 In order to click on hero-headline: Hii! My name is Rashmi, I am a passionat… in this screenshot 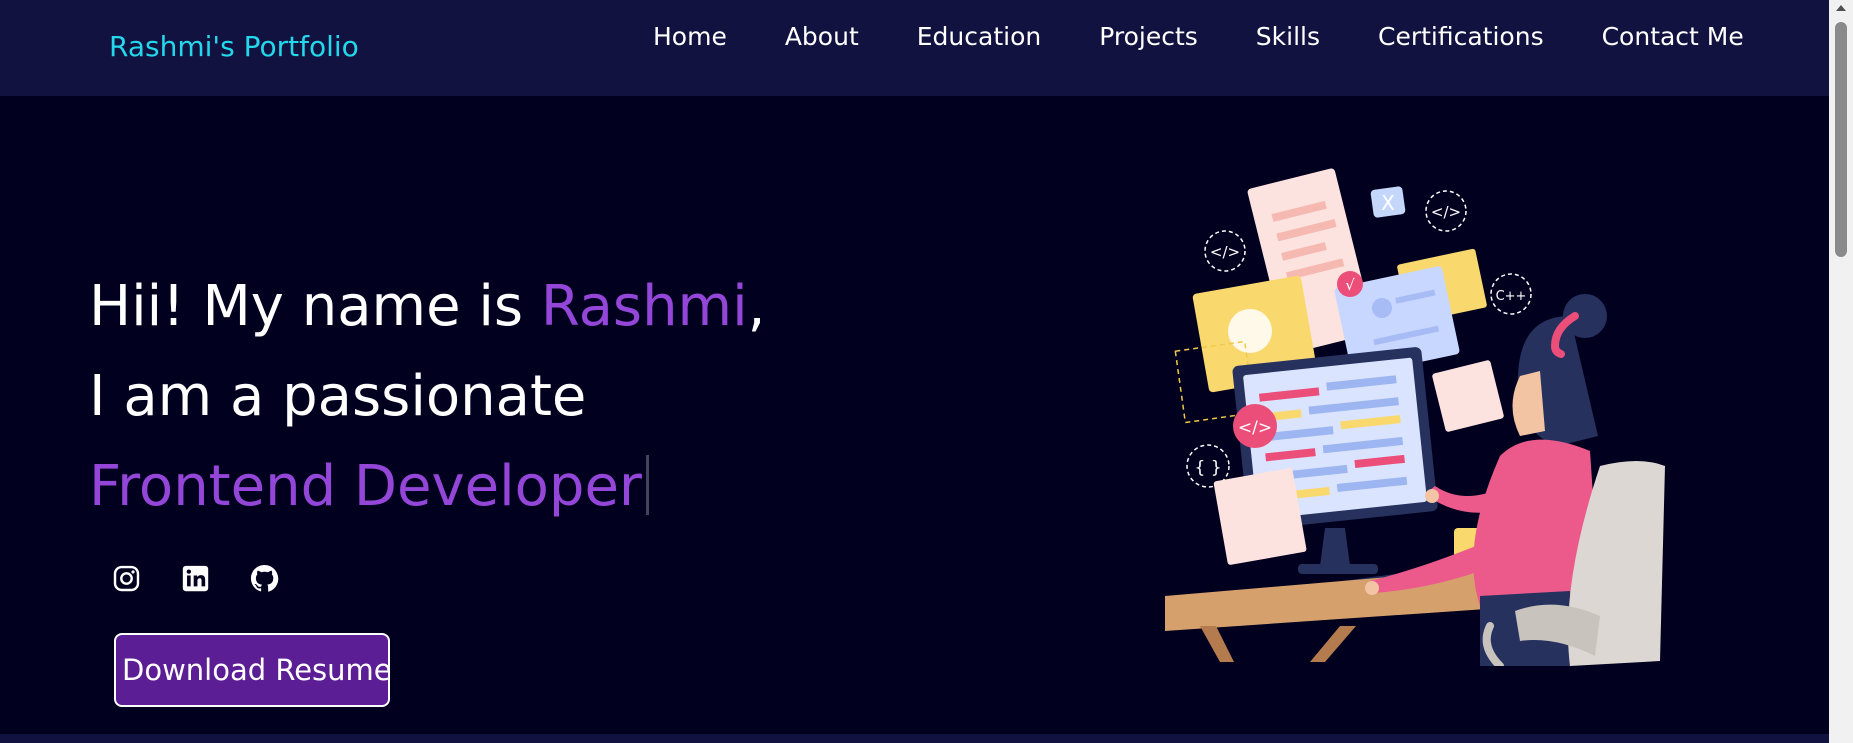, I will do `click(427, 397)`.